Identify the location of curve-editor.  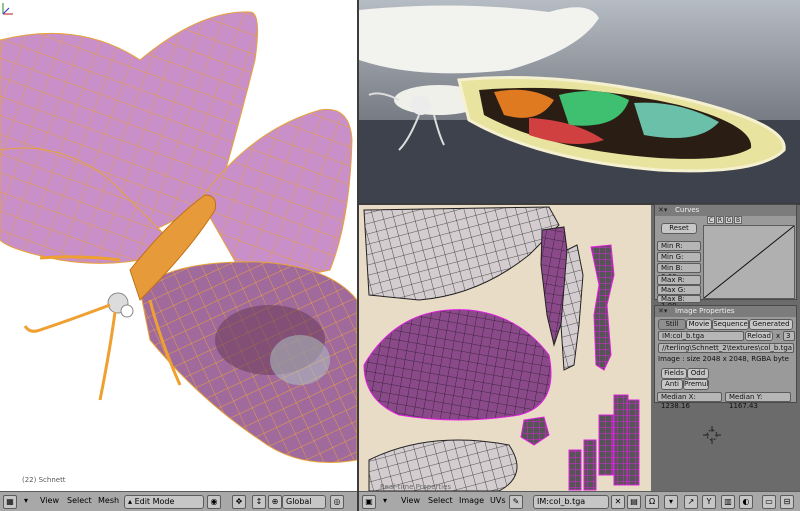
(749, 262).